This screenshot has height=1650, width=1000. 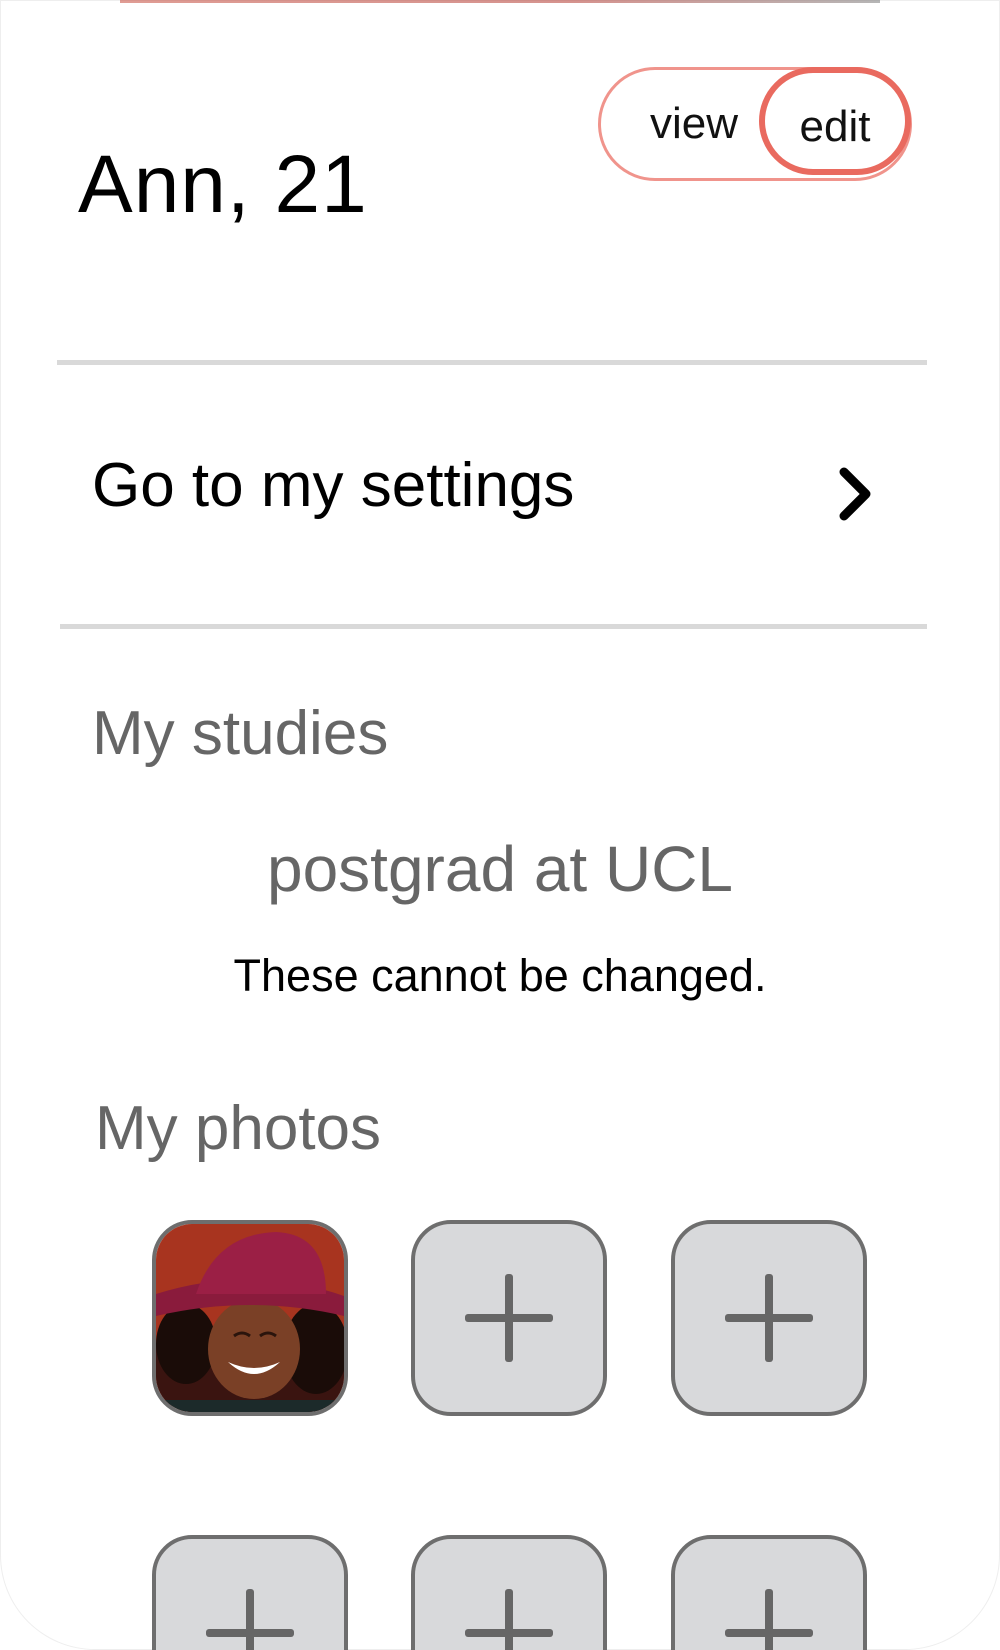 I want to click on top-edge-strip, so click(x=500, y=1).